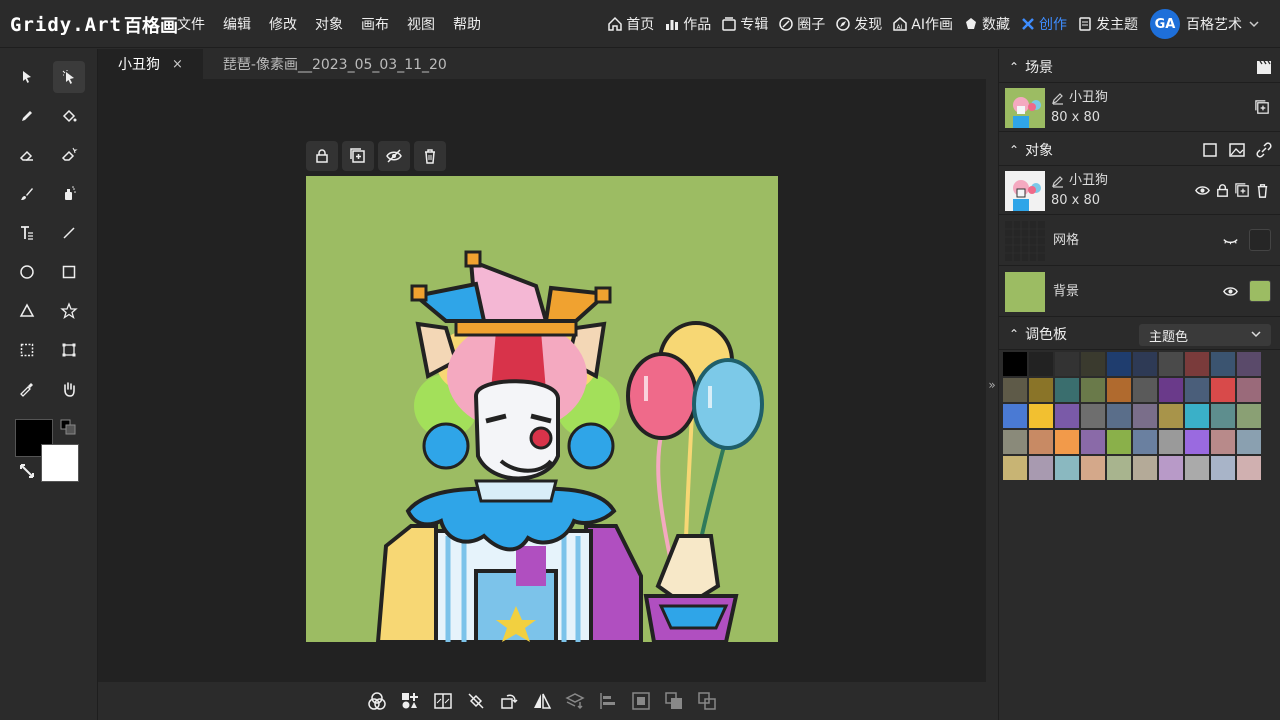 This screenshot has width=1280, height=720. Describe the element at coordinates (476, 701) in the screenshot. I see `no-fill-button` at that location.